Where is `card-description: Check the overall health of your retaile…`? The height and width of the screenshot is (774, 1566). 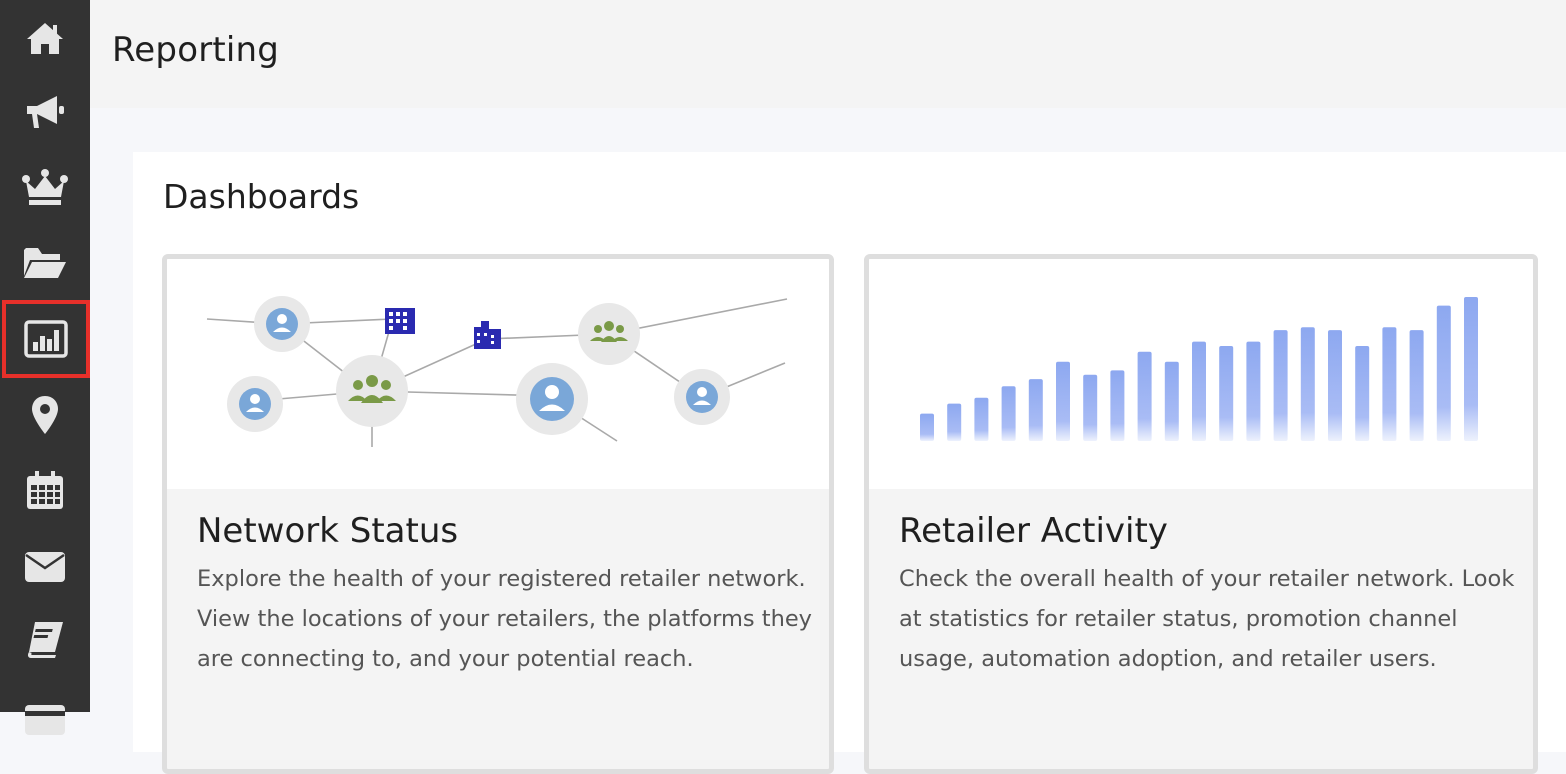 card-description: Check the overall health of your retaile… is located at coordinates (1207, 619).